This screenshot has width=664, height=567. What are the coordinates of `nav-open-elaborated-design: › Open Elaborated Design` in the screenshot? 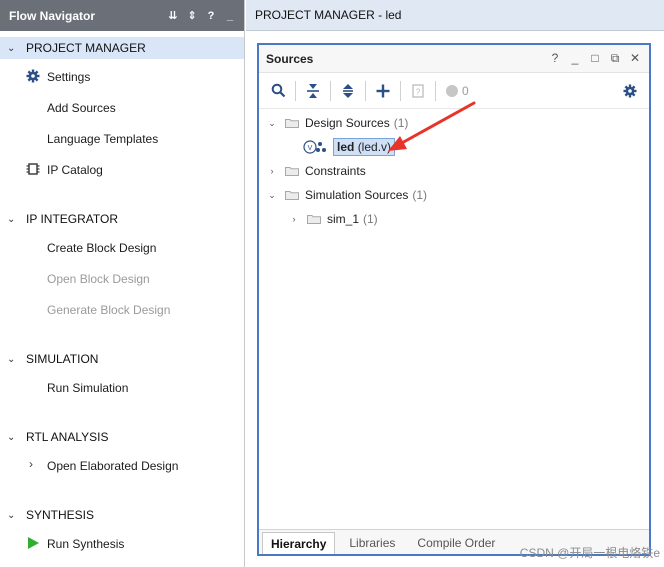 It's located at (122, 465).